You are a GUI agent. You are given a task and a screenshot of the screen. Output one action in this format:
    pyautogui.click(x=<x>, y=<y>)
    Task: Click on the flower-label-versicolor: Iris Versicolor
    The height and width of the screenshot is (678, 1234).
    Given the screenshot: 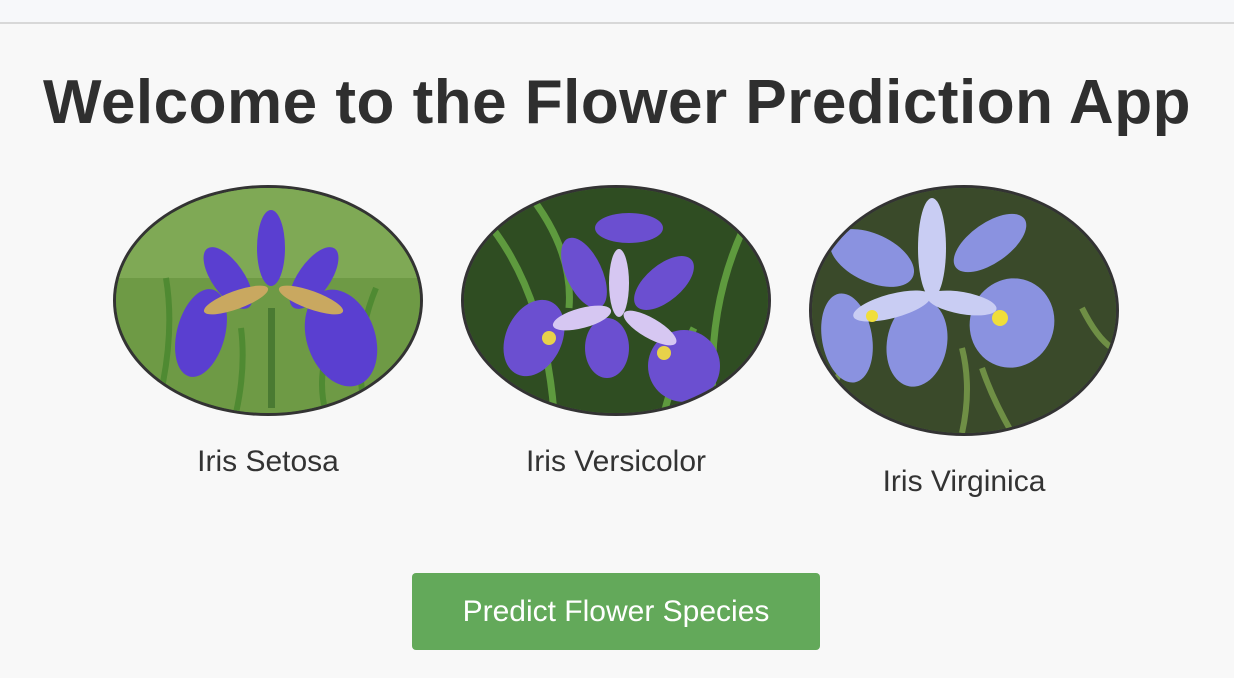 What is the action you would take?
    pyautogui.click(x=616, y=461)
    